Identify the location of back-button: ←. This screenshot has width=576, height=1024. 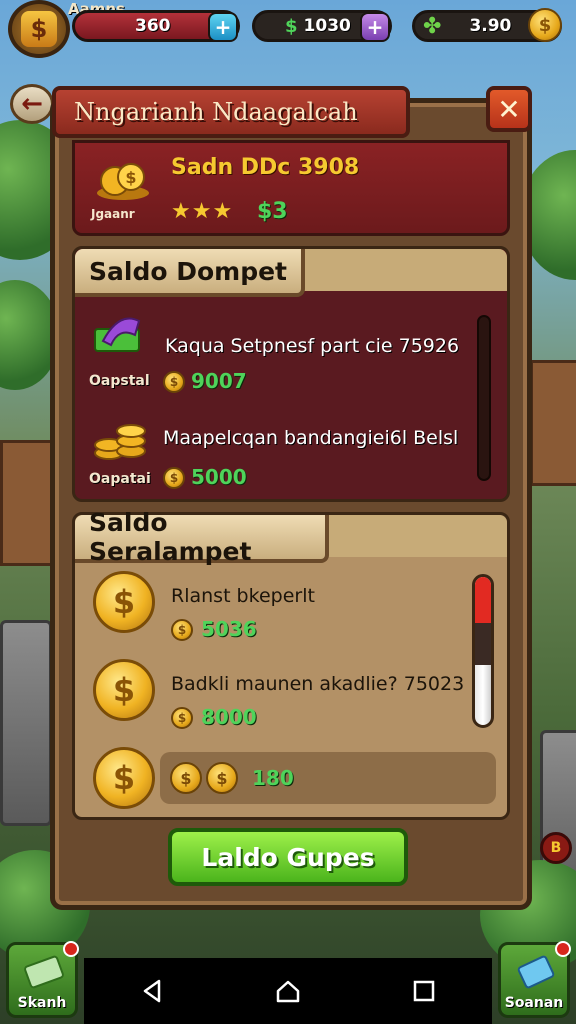
(32, 104).